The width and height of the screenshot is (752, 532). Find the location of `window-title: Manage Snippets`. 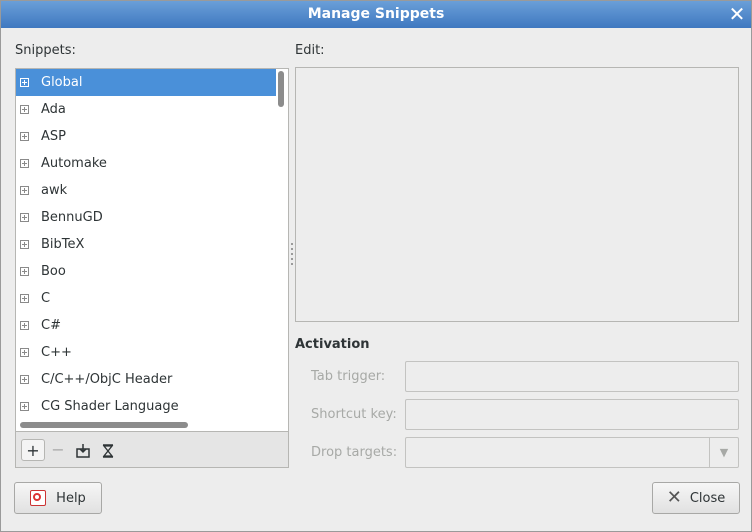

window-title: Manage Snippets is located at coordinates (376, 14).